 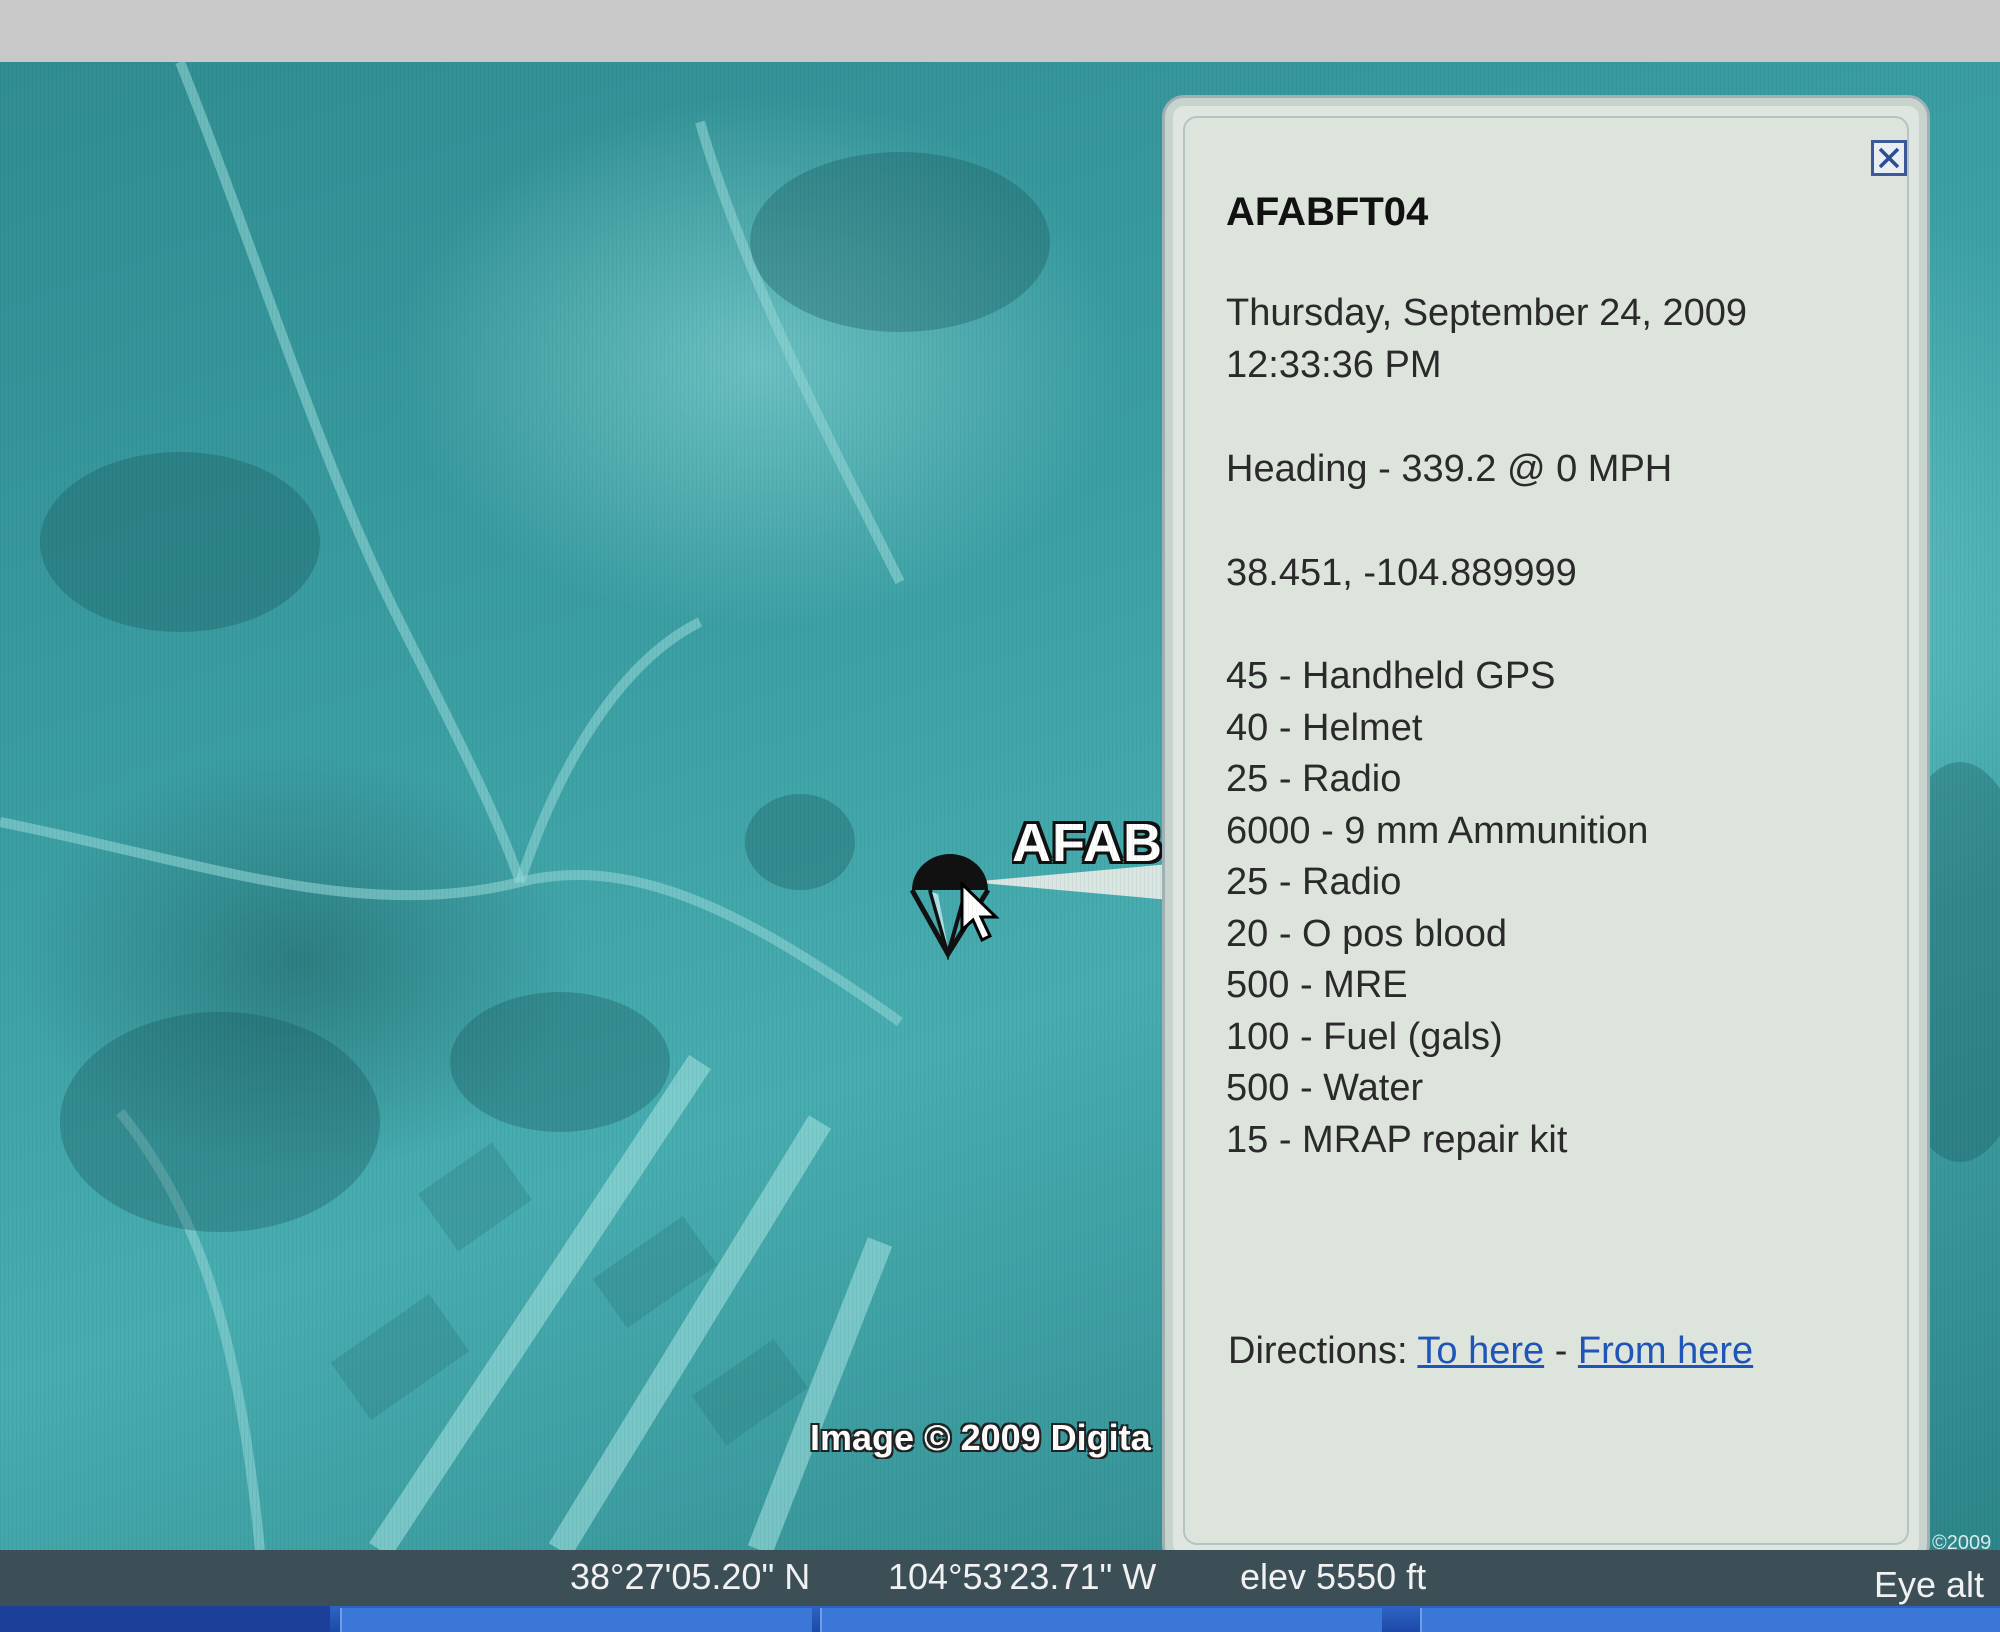 I want to click on cargo-item: 45 - Handheld GPS, so click(x=1391, y=676).